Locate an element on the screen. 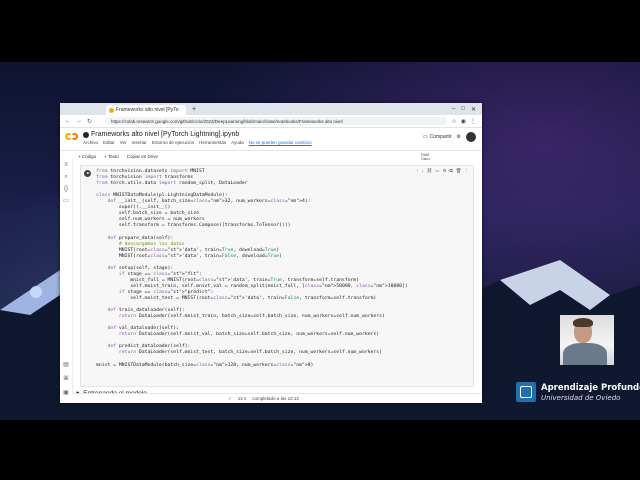 The height and width of the screenshot is (480, 640). browser-extensions: ☆ ◉ ⋮ is located at coordinates (466, 121).